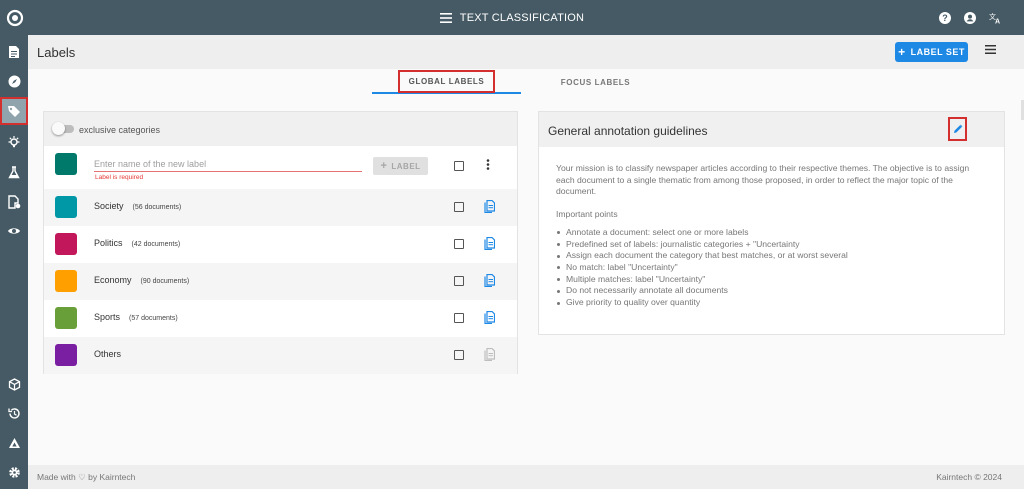  What do you see at coordinates (970, 17) in the screenshot?
I see `account-icon` at bounding box center [970, 17].